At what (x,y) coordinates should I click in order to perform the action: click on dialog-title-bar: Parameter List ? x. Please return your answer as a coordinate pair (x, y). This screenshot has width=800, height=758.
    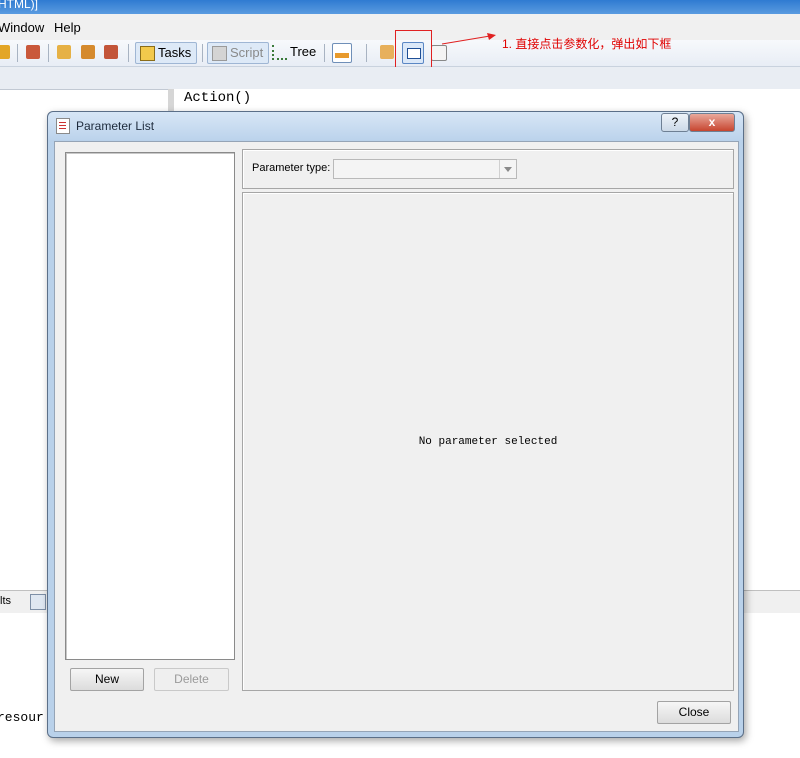
    Looking at the image, I should click on (395, 126).